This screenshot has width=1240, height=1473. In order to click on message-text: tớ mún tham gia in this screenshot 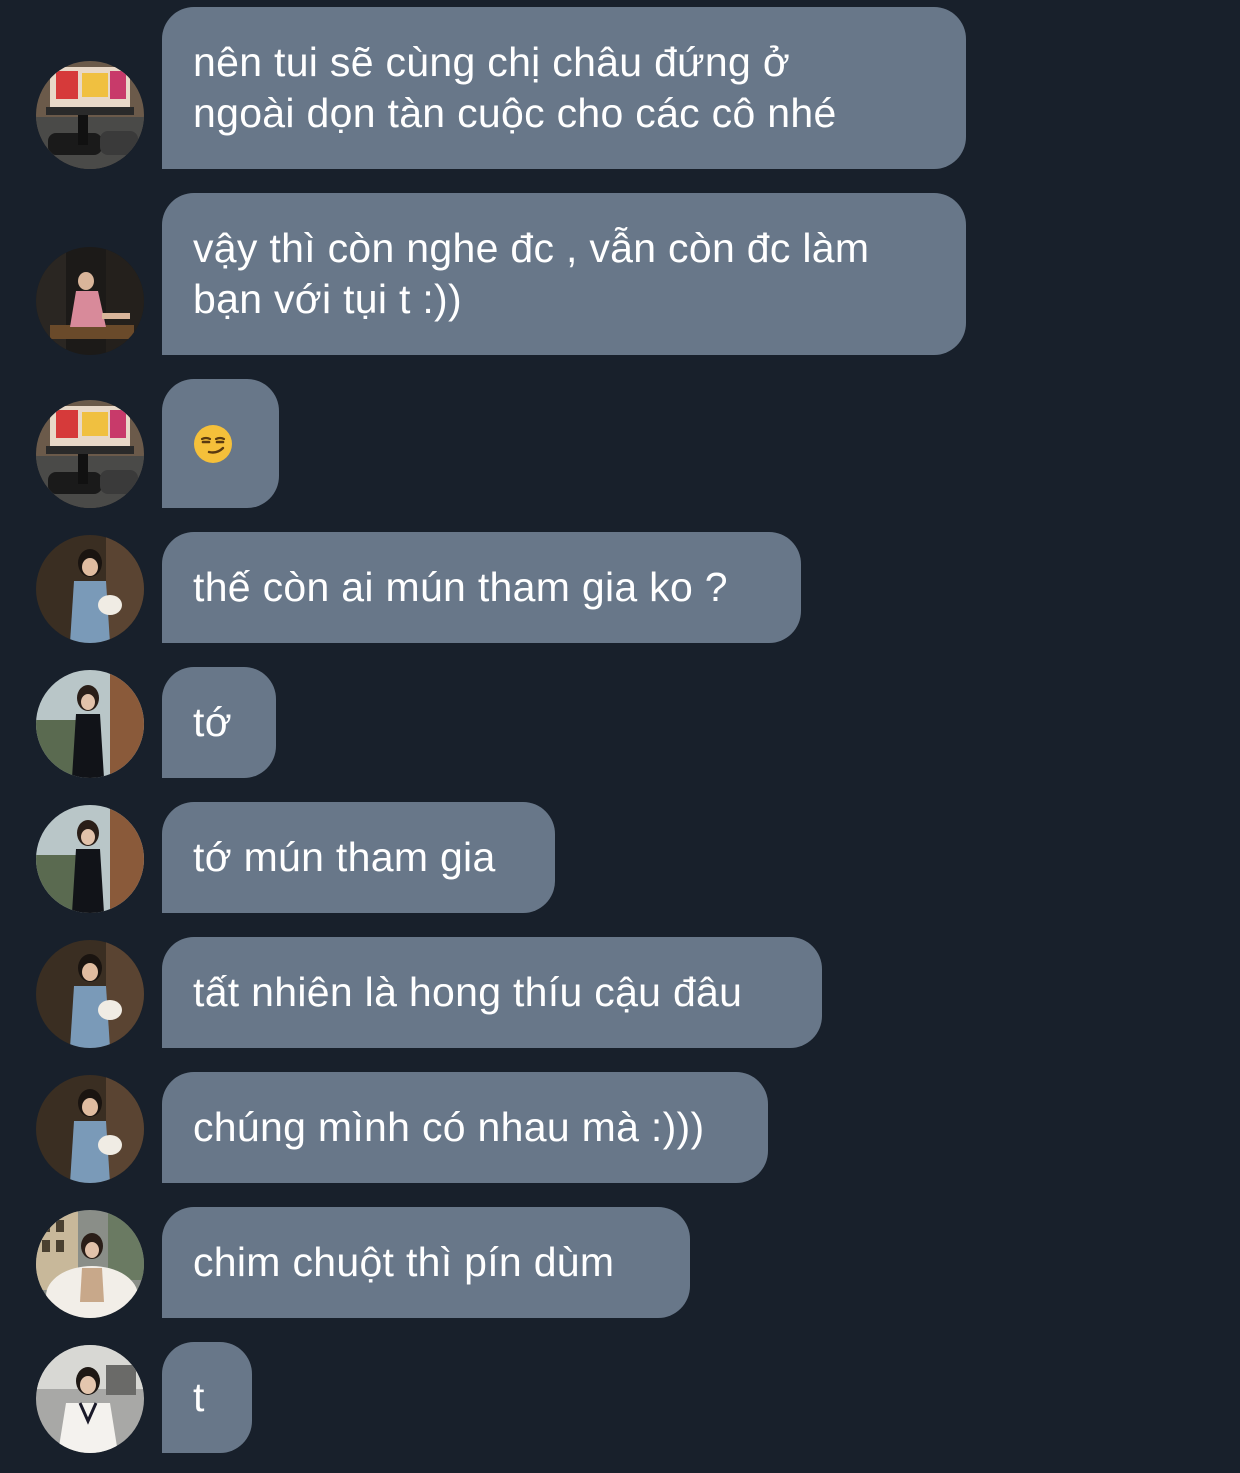, I will do `click(344, 857)`.